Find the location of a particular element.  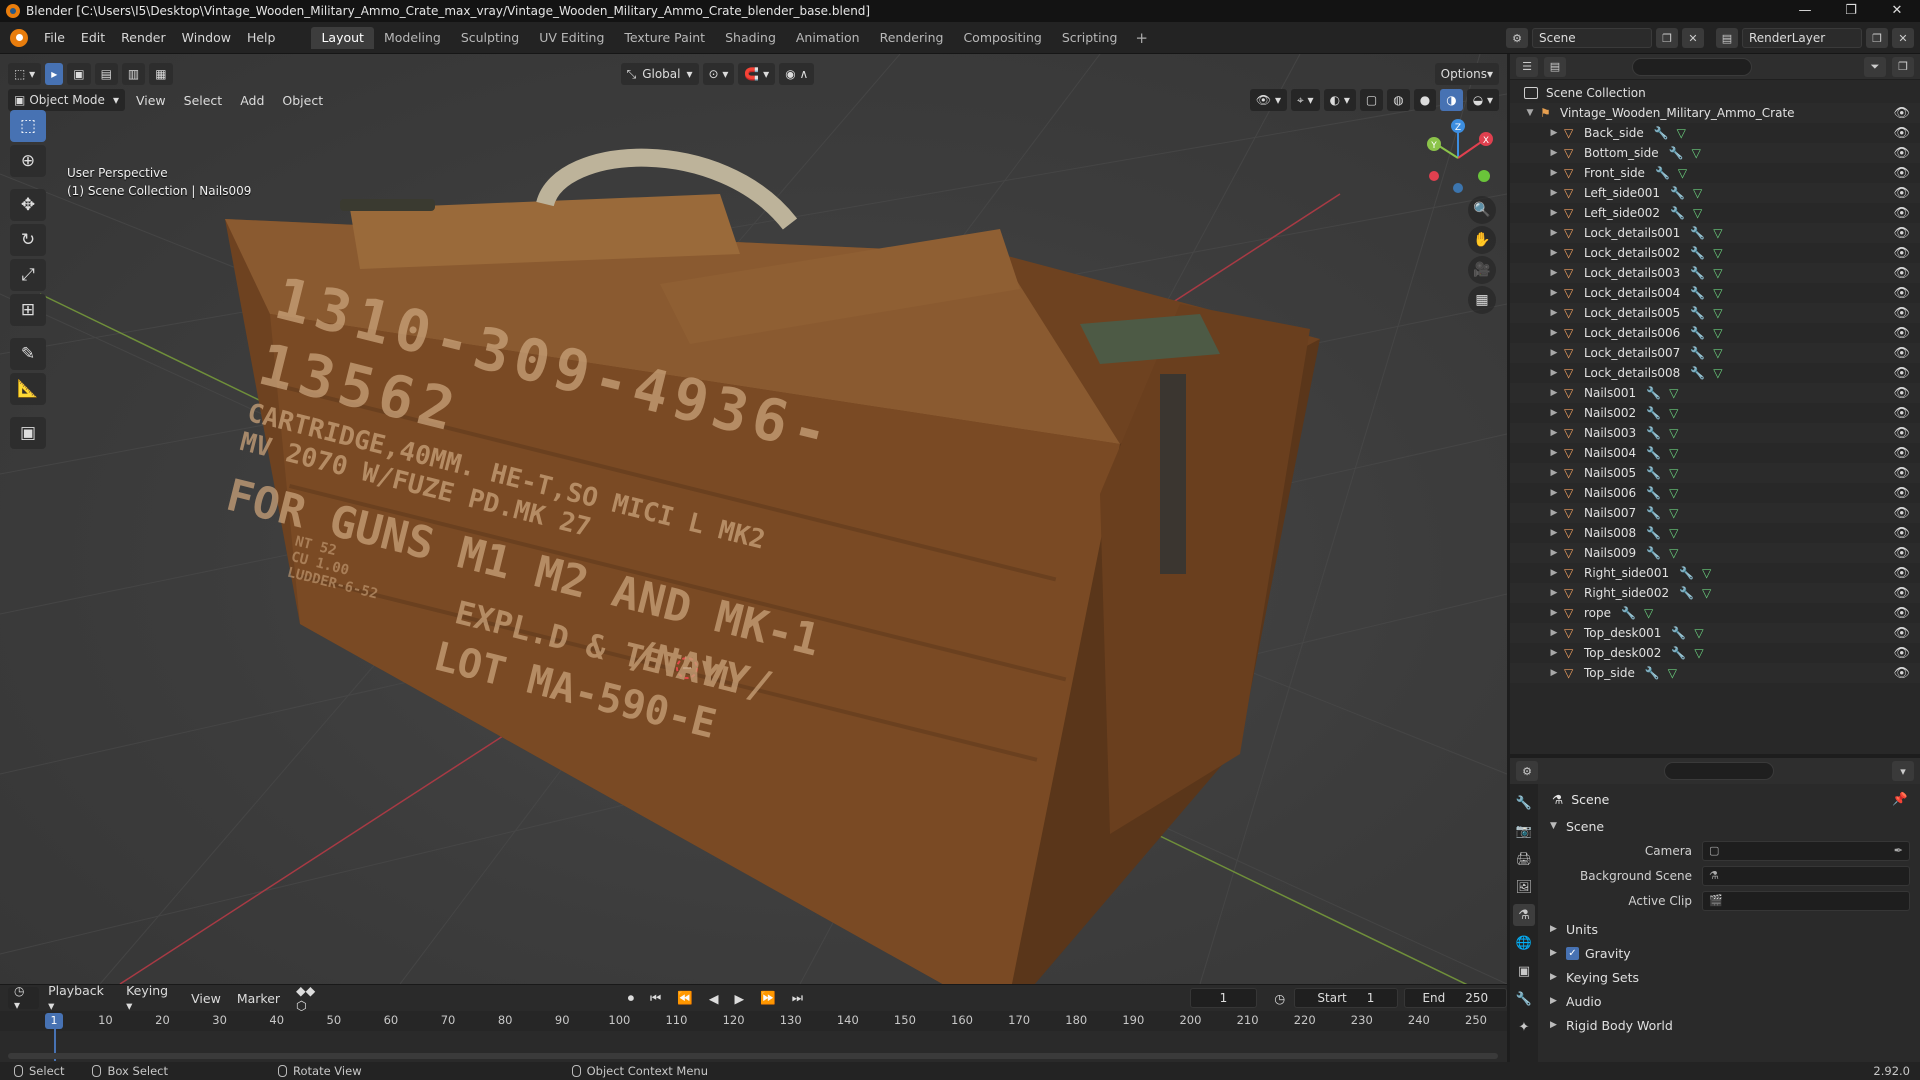

timeline-editor-type-icon: ◷ ▾ is located at coordinates (24, 998).